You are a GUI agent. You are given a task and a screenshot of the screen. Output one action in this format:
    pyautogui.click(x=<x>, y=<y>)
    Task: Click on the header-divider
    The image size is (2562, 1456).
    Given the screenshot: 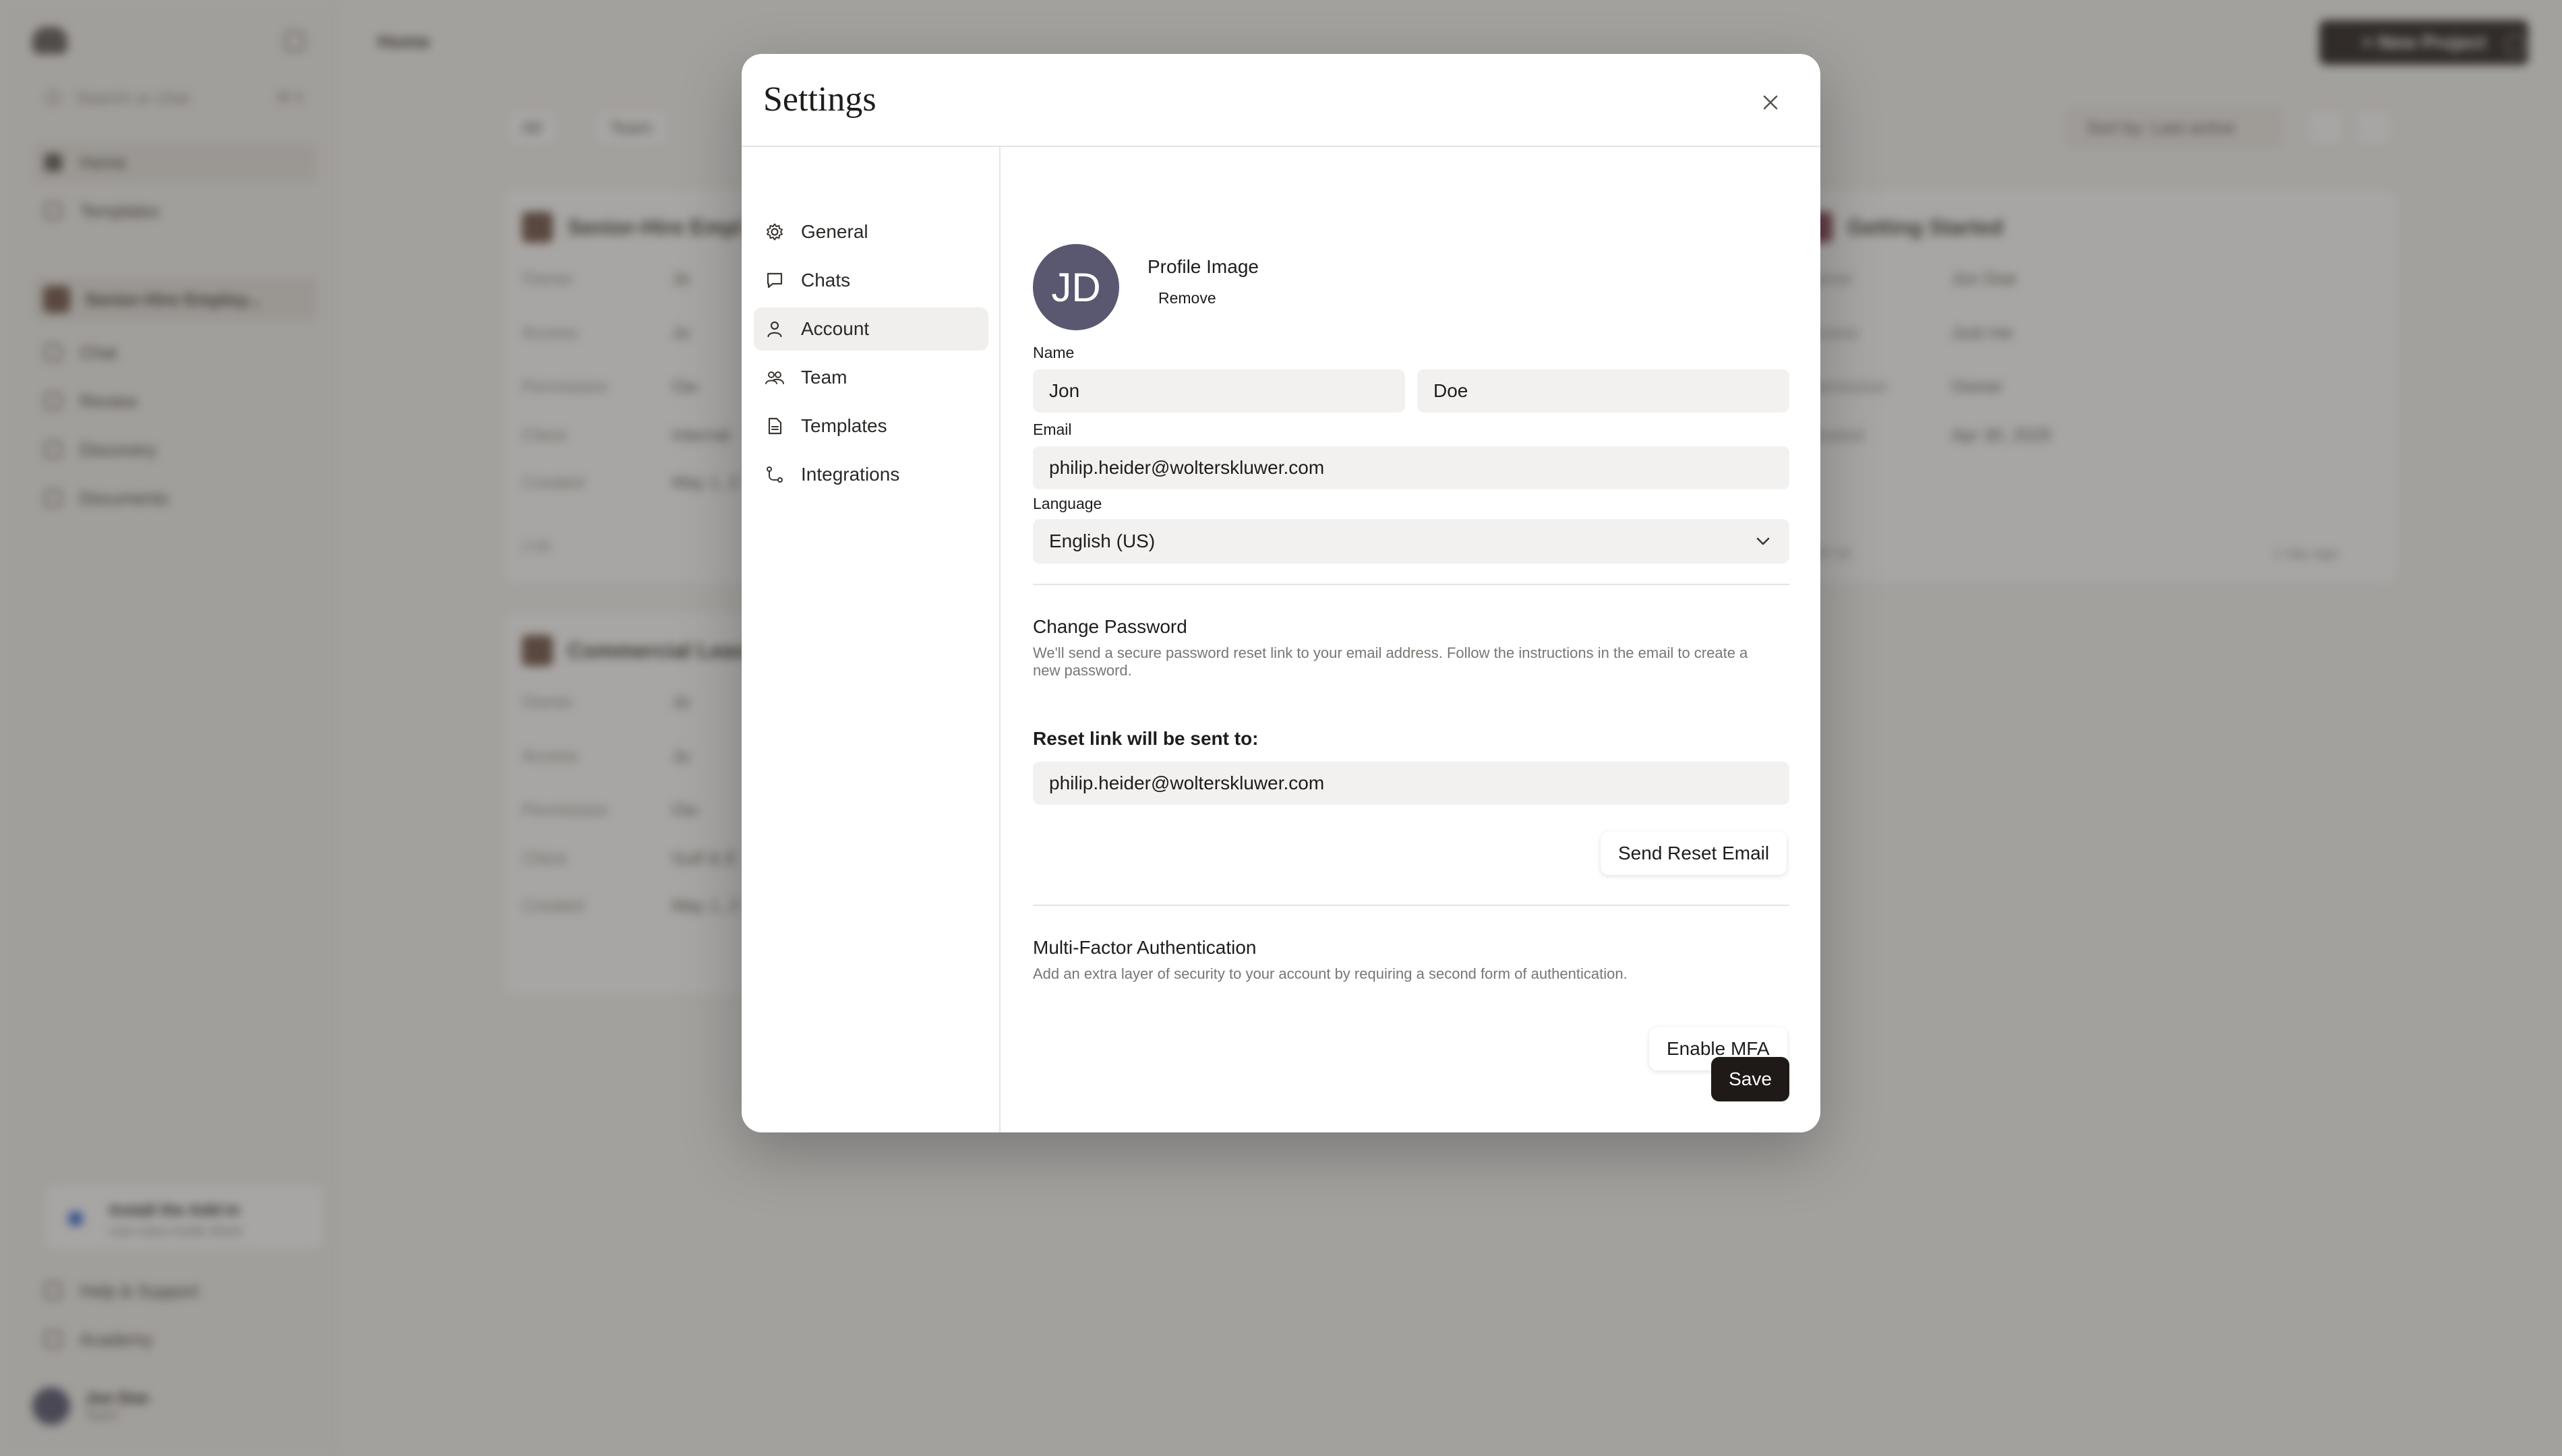 What is the action you would take?
    pyautogui.click(x=1281, y=146)
    